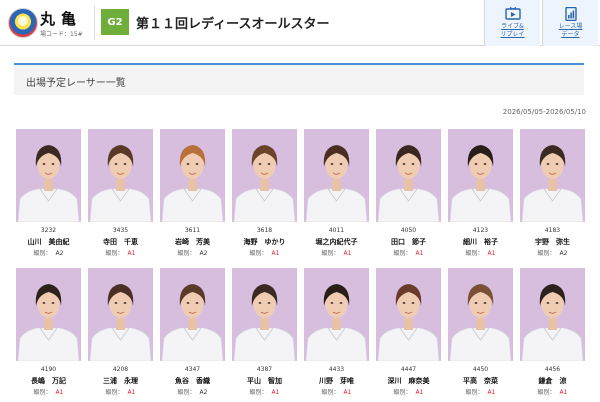 This screenshot has height=402, width=600. I want to click on racer-registration-number: 3435, so click(120, 230).